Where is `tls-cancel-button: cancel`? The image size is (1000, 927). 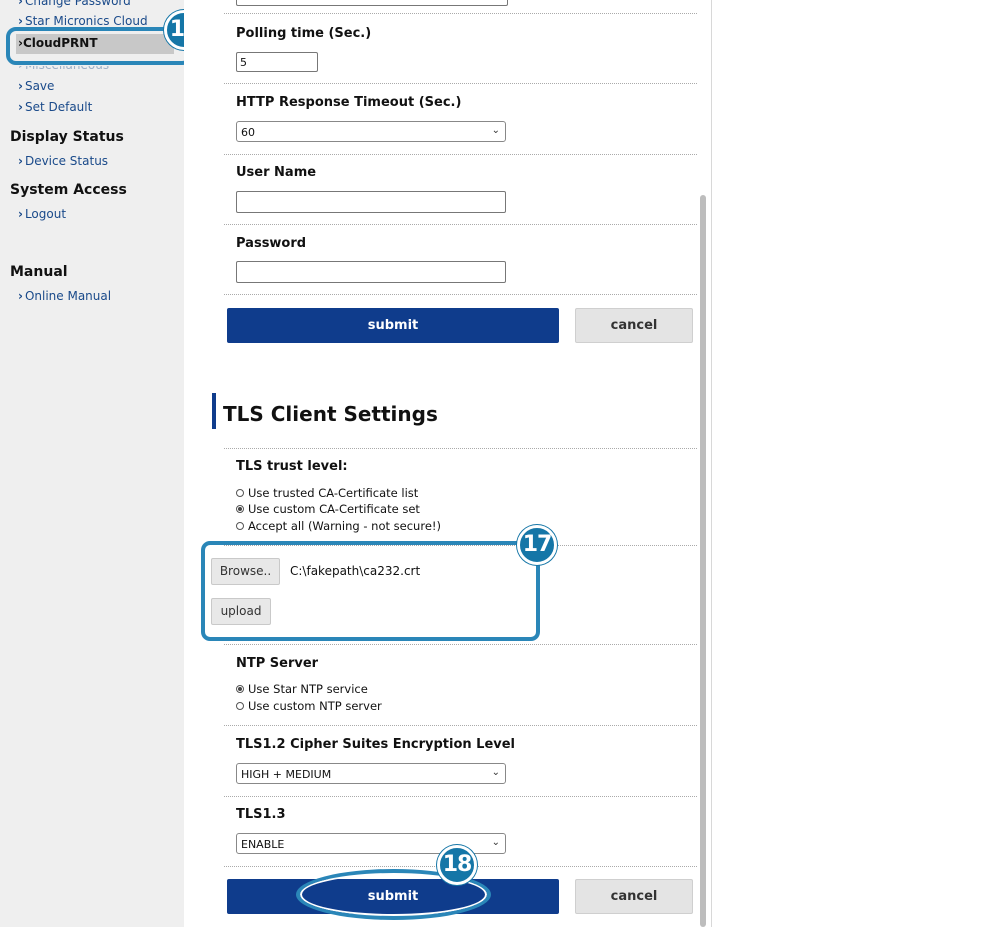 tls-cancel-button: cancel is located at coordinates (634, 896).